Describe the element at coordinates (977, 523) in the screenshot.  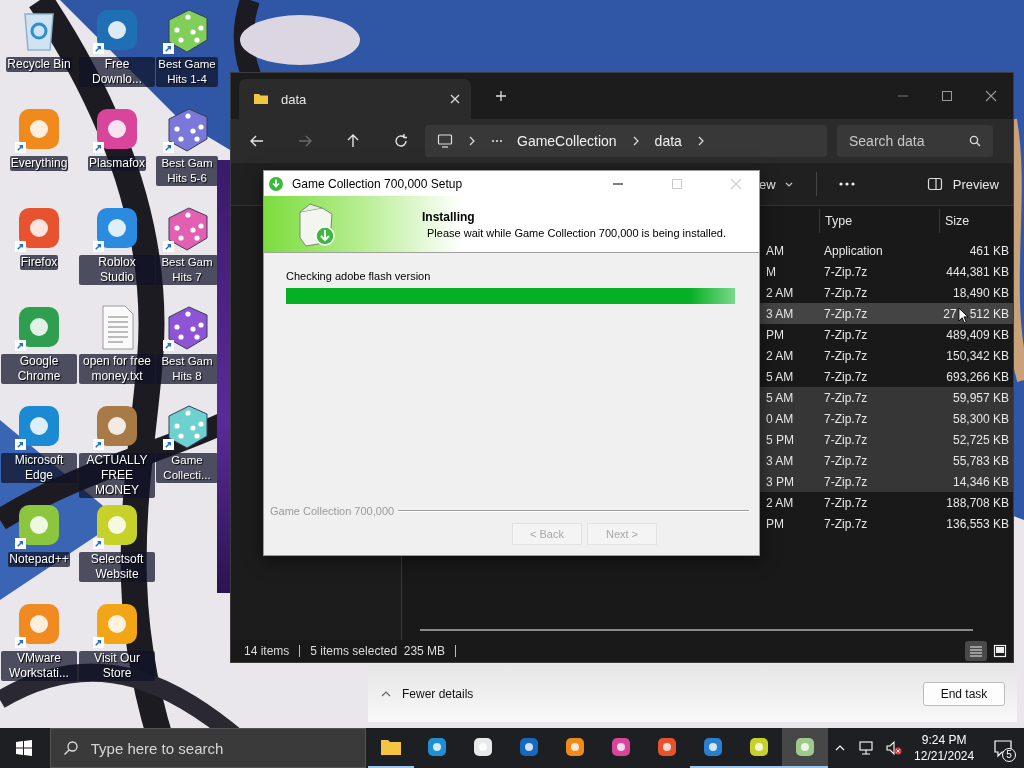
I see `table-cell: 136,553 KB` at that location.